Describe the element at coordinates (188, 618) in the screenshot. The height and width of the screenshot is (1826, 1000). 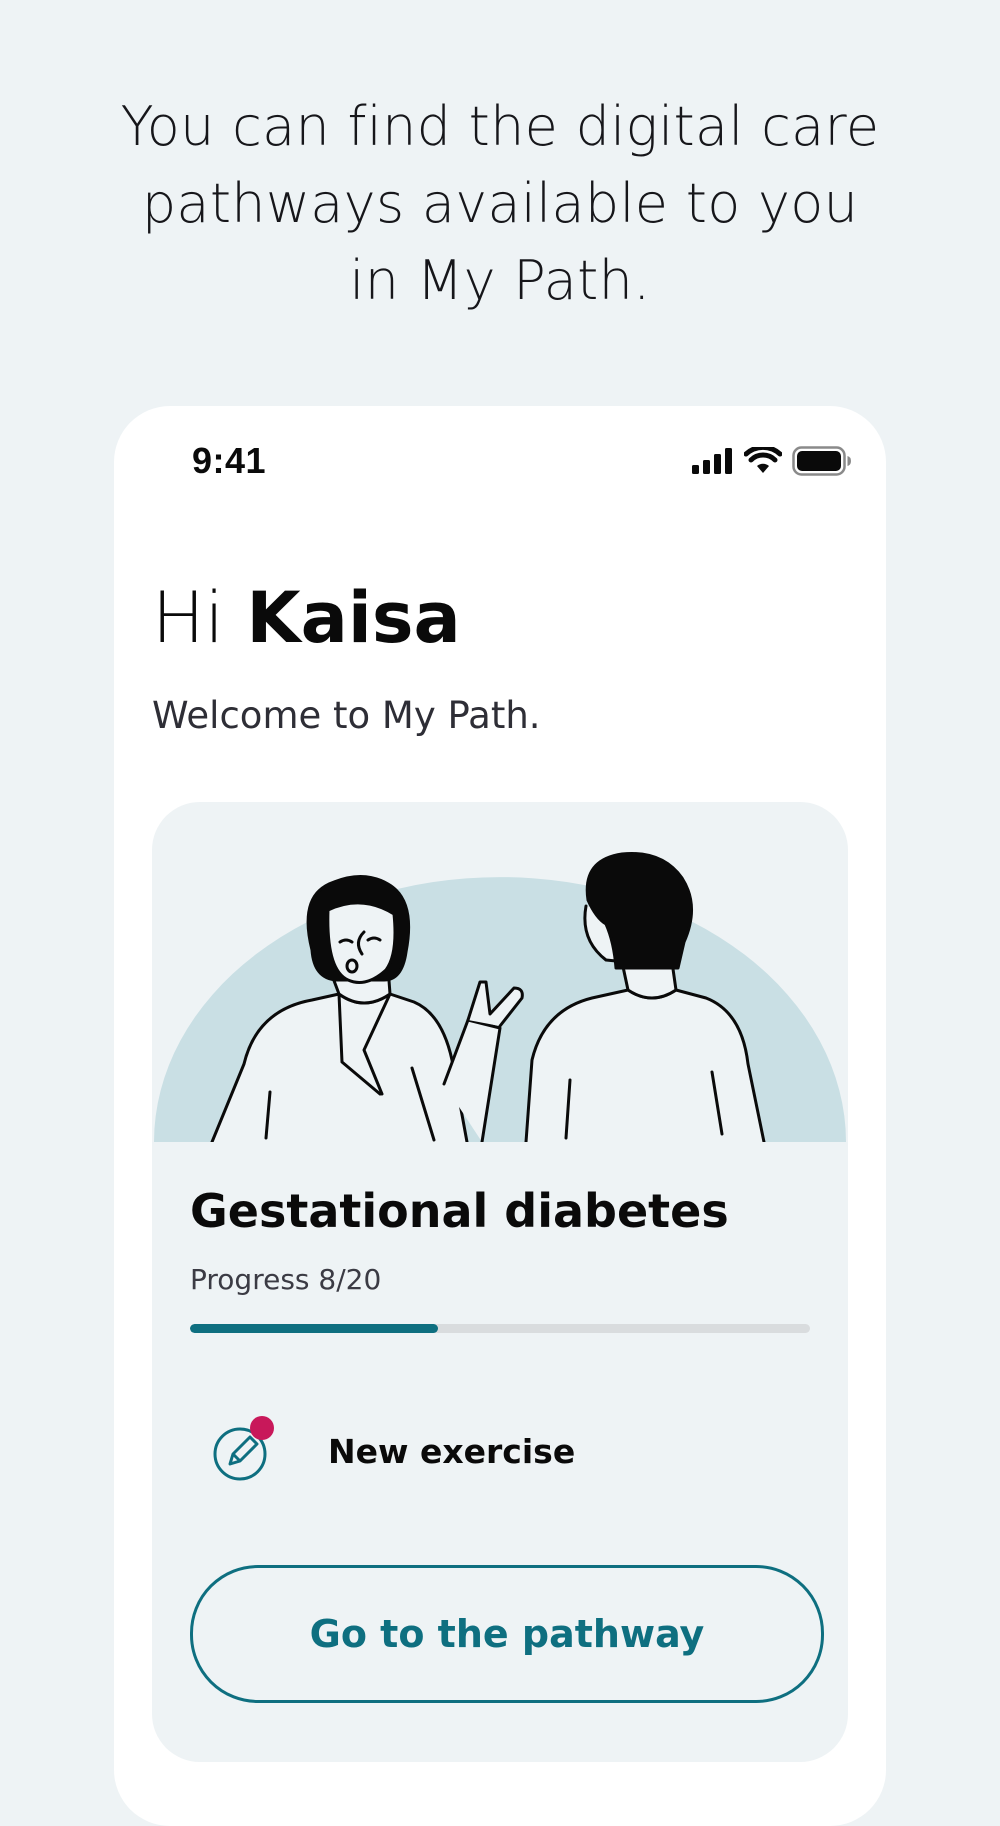
I see `greeting-hi: Hi` at that location.